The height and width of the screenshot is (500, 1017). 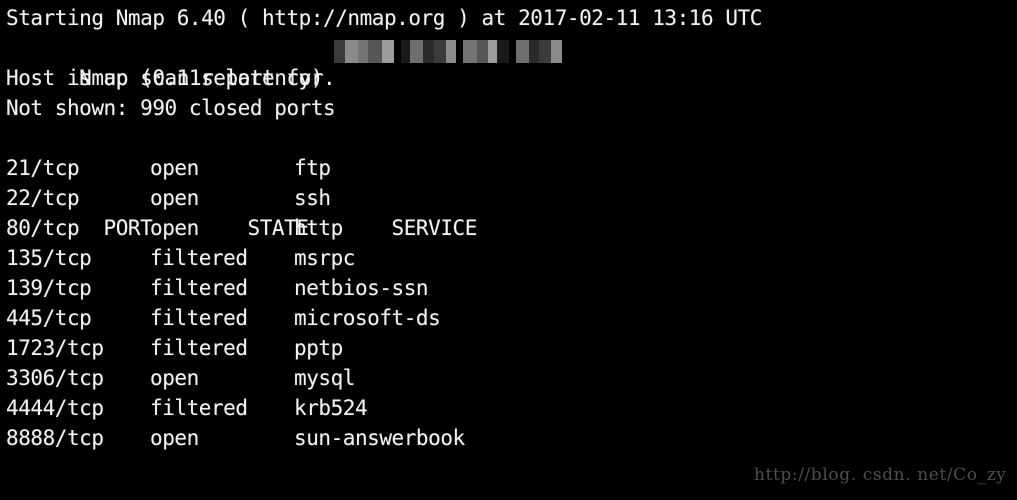 I want to click on cell-service: sun-answerbook, so click(x=379, y=438).